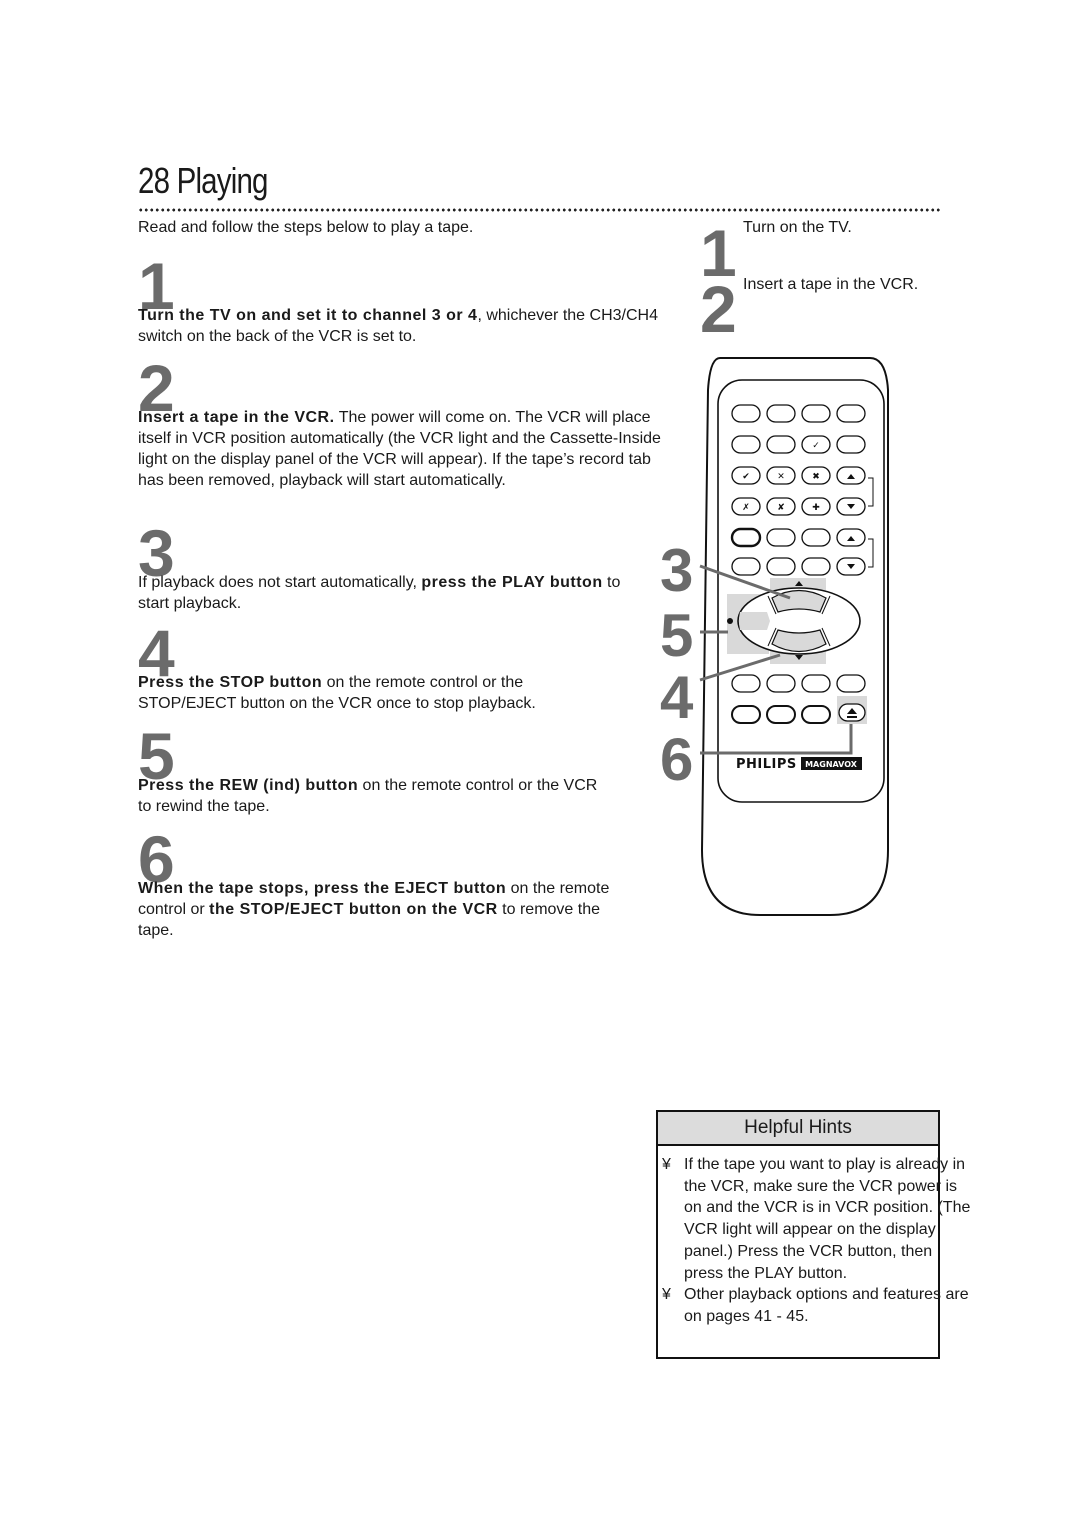 This screenshot has width=1080, height=1525. Describe the element at coordinates (746, 508) in the screenshot. I see `cross-icon: ✗` at that location.